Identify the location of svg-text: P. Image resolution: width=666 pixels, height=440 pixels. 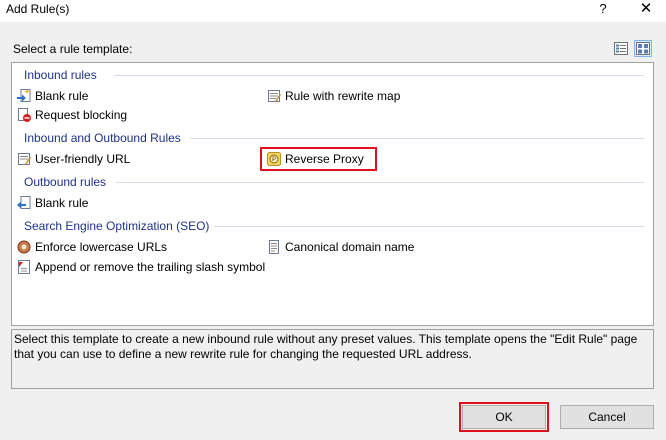
(274, 160).